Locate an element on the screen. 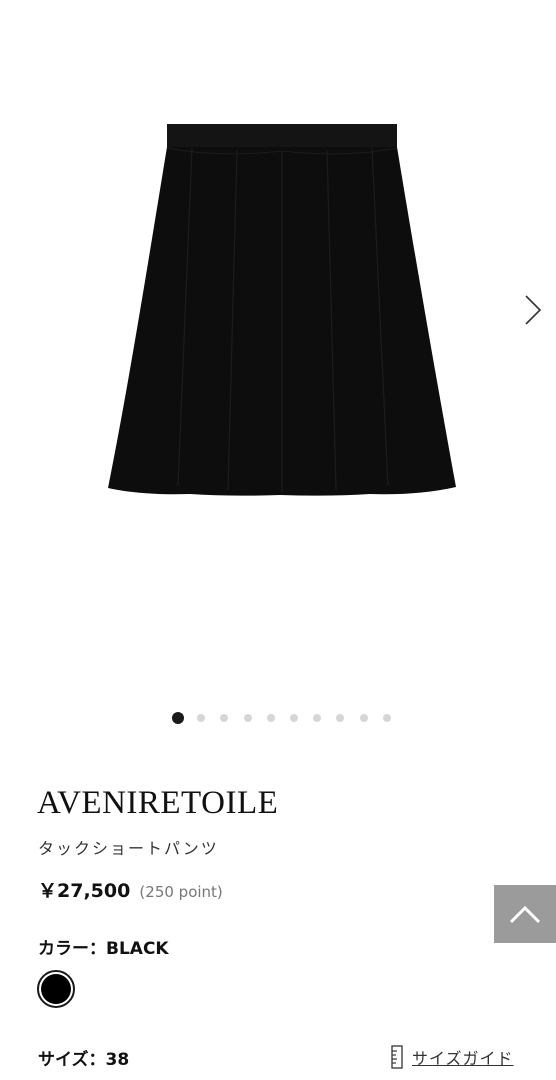 The height and width of the screenshot is (1080, 556). gallery-pagination is located at coordinates (278, 718).